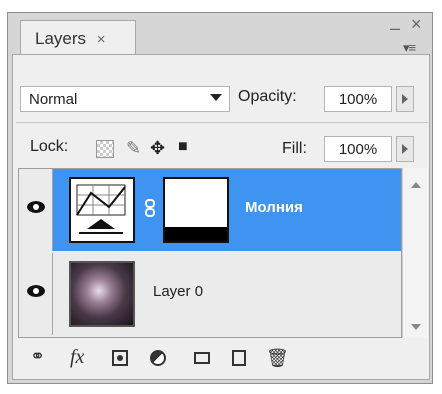  What do you see at coordinates (77, 357) in the screenshot?
I see `fx-icon: fx` at bounding box center [77, 357].